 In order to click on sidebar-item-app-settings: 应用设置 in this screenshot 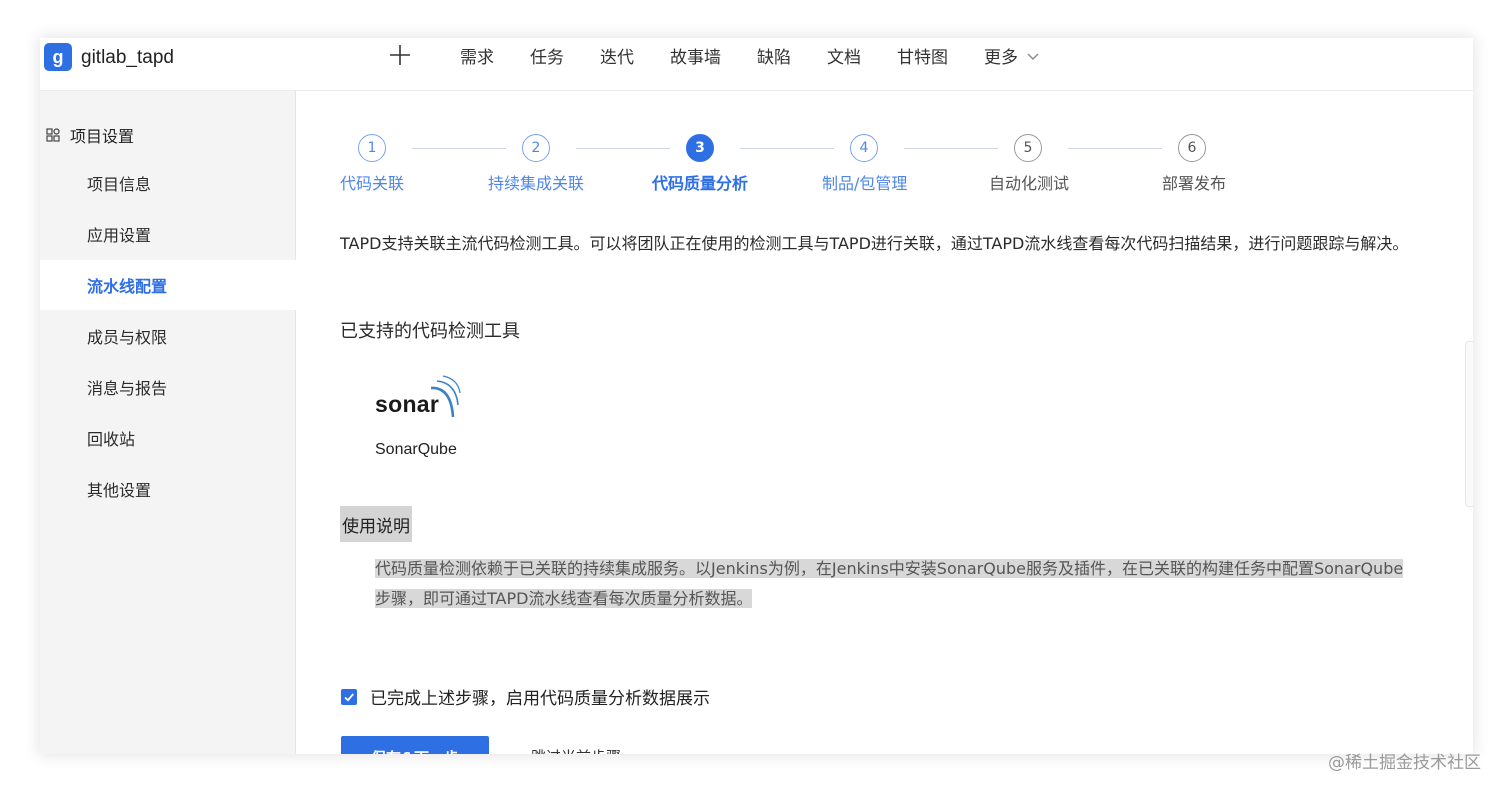, I will do `click(168, 234)`.